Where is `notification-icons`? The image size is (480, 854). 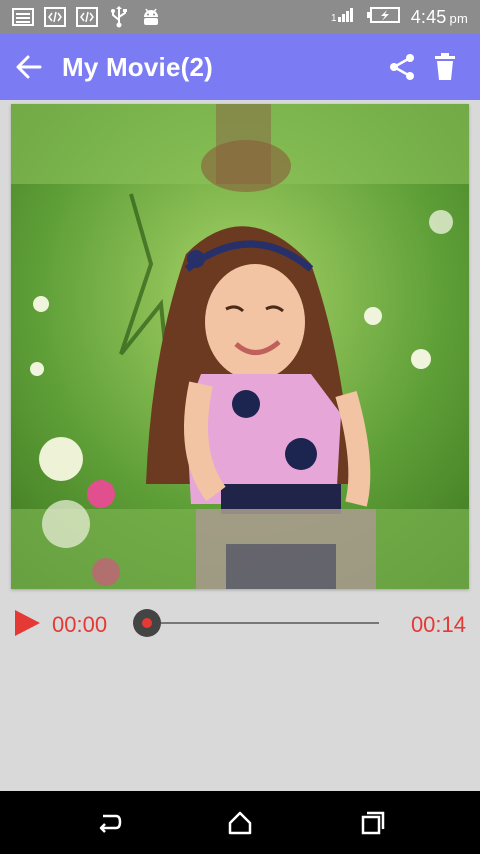 notification-icons is located at coordinates (87, 17).